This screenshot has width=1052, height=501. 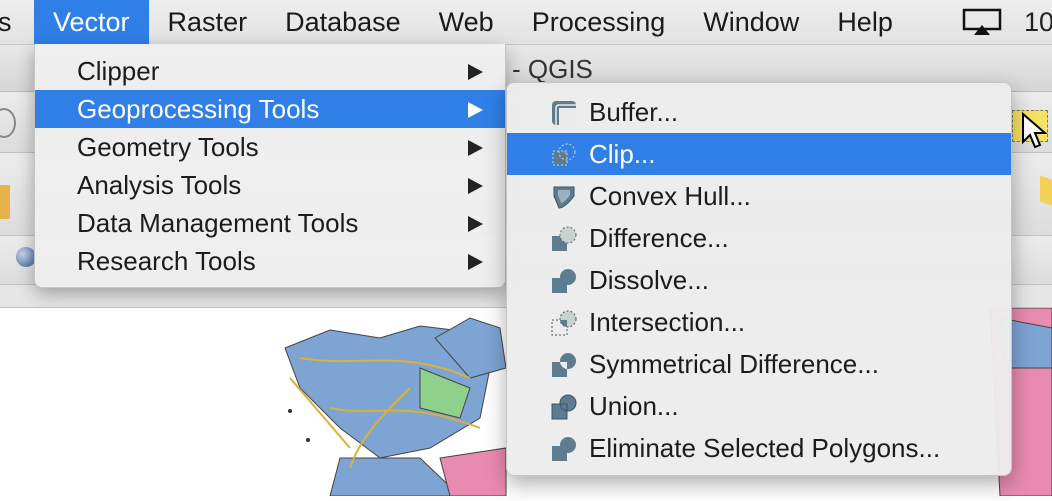 What do you see at coordinates (564, 113) in the screenshot?
I see `buffer-icon` at bounding box center [564, 113].